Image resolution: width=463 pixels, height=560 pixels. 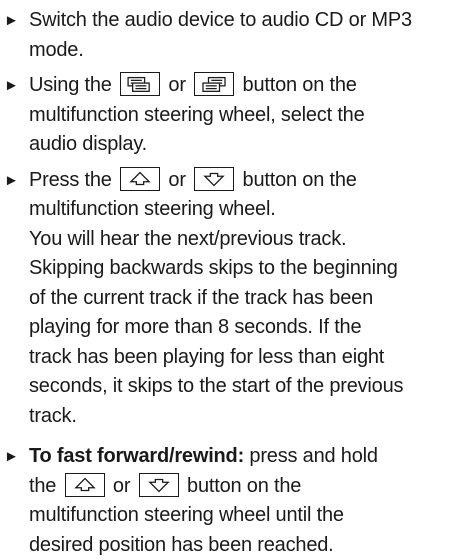 I want to click on step-4-text-b: or, so click(x=121, y=486).